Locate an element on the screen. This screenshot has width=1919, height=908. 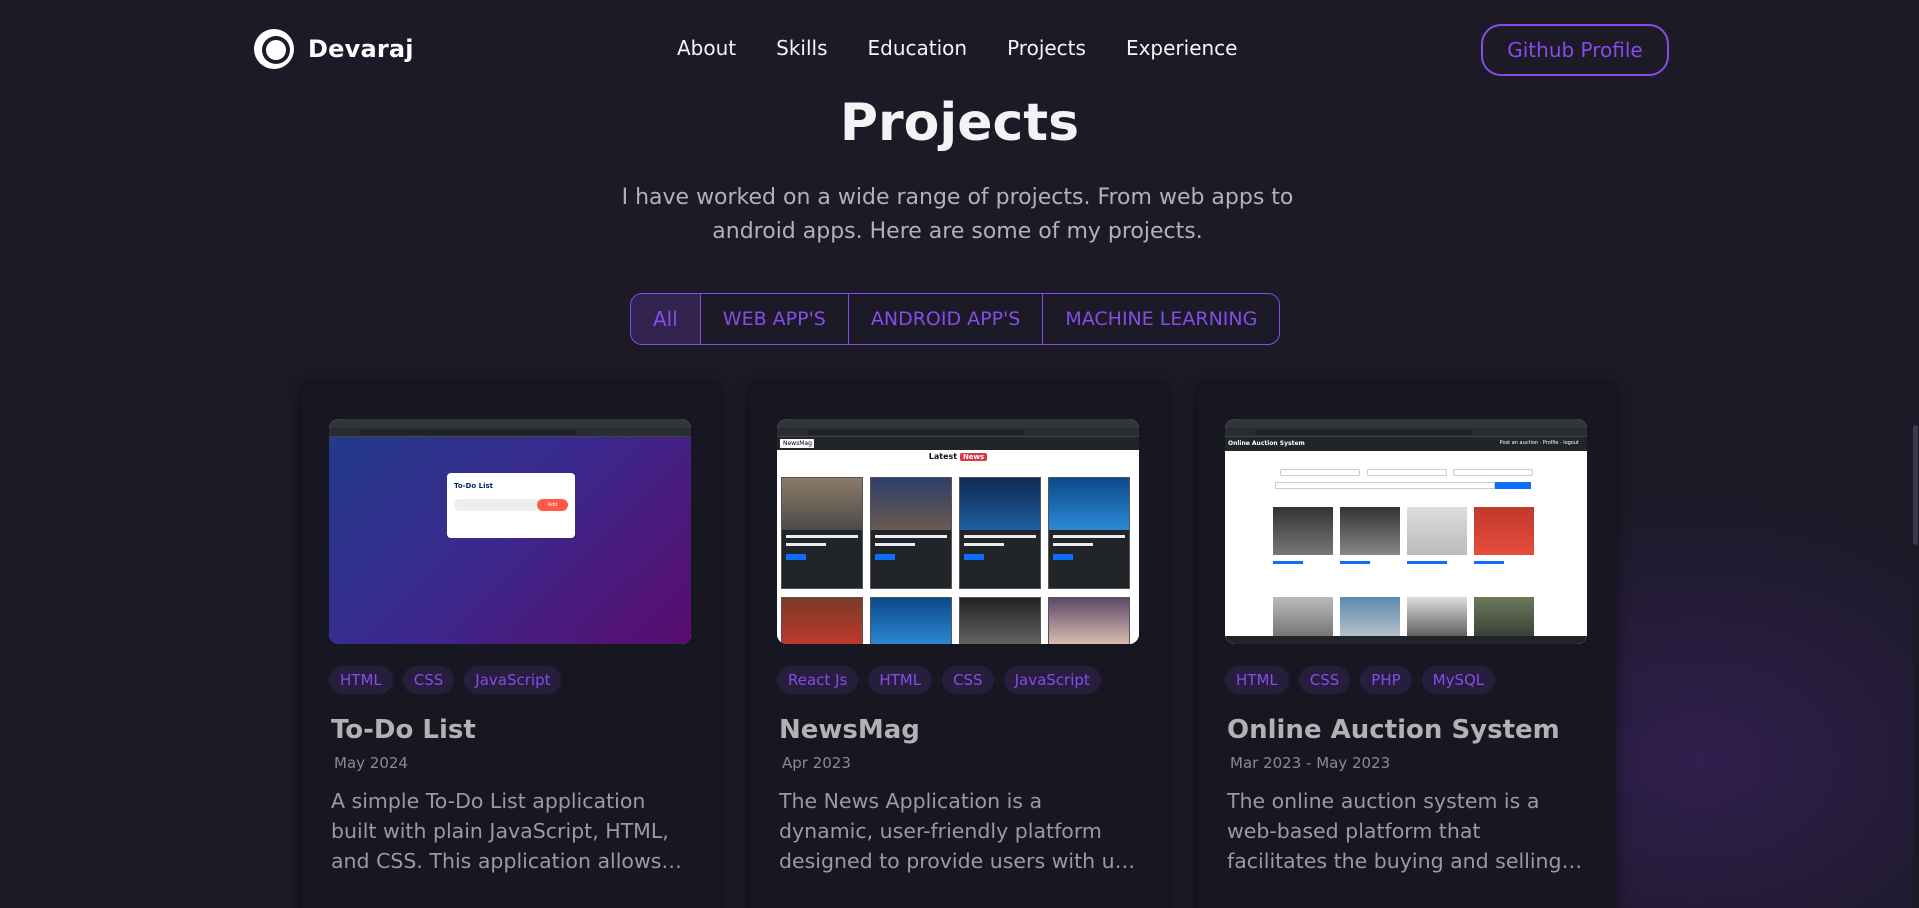
auction-brand: Online Auction System is located at coordinates (1266, 443).